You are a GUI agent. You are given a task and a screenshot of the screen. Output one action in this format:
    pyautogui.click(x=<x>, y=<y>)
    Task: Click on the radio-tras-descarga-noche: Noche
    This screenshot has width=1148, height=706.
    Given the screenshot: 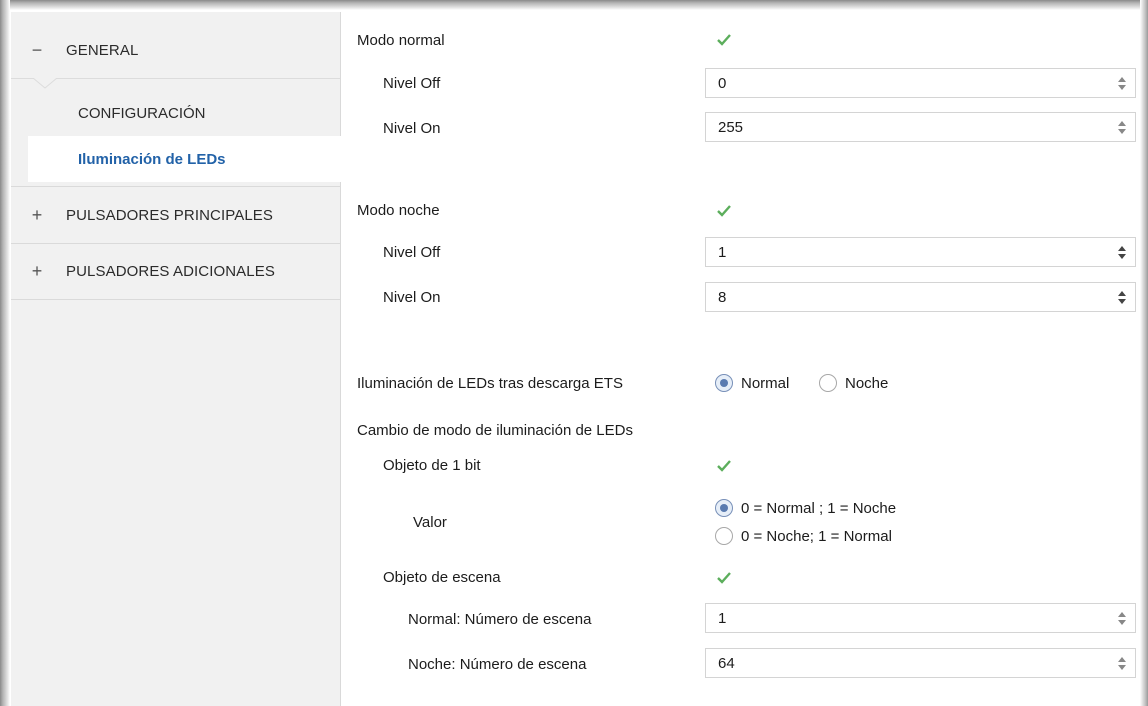 What is the action you would take?
    pyautogui.click(x=853, y=383)
    